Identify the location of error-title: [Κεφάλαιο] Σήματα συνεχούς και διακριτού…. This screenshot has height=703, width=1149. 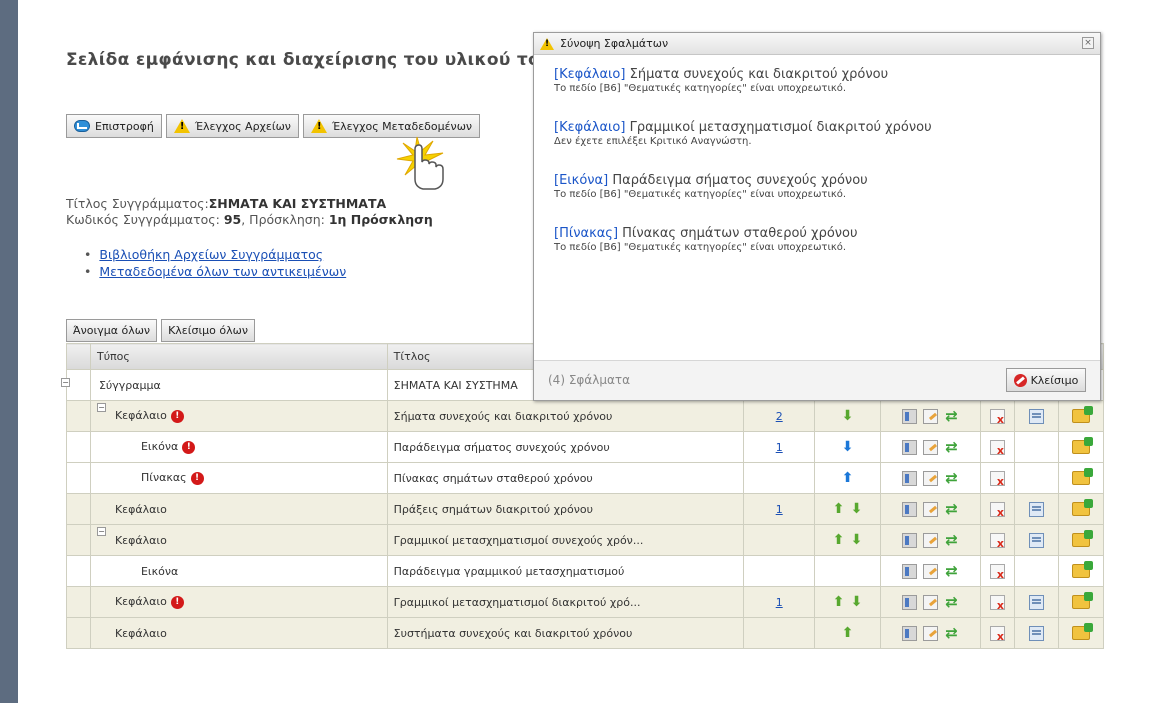
(817, 74).